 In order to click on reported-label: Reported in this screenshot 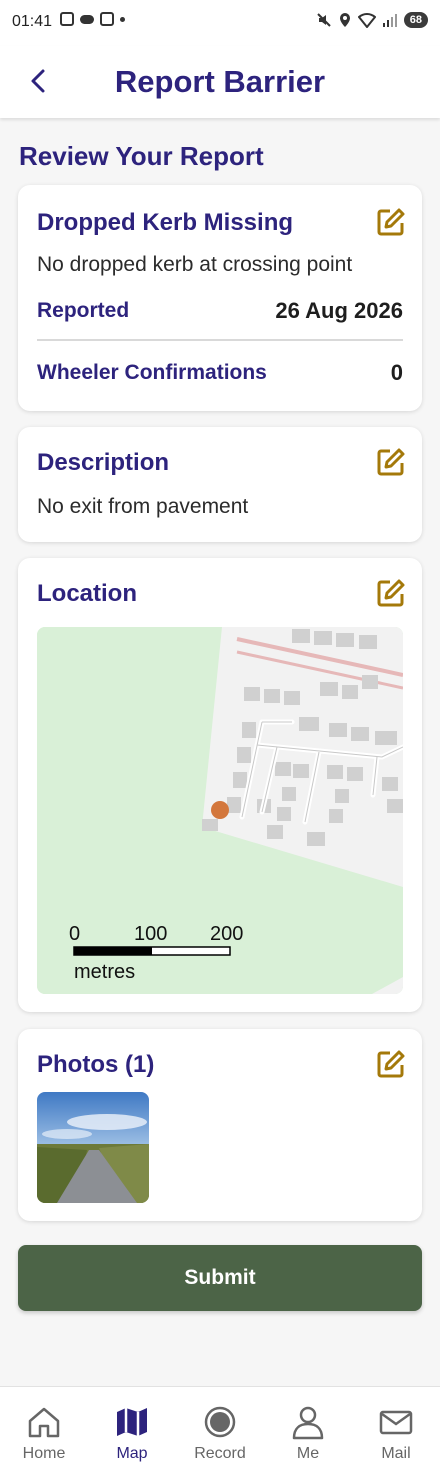, I will do `click(83, 310)`.